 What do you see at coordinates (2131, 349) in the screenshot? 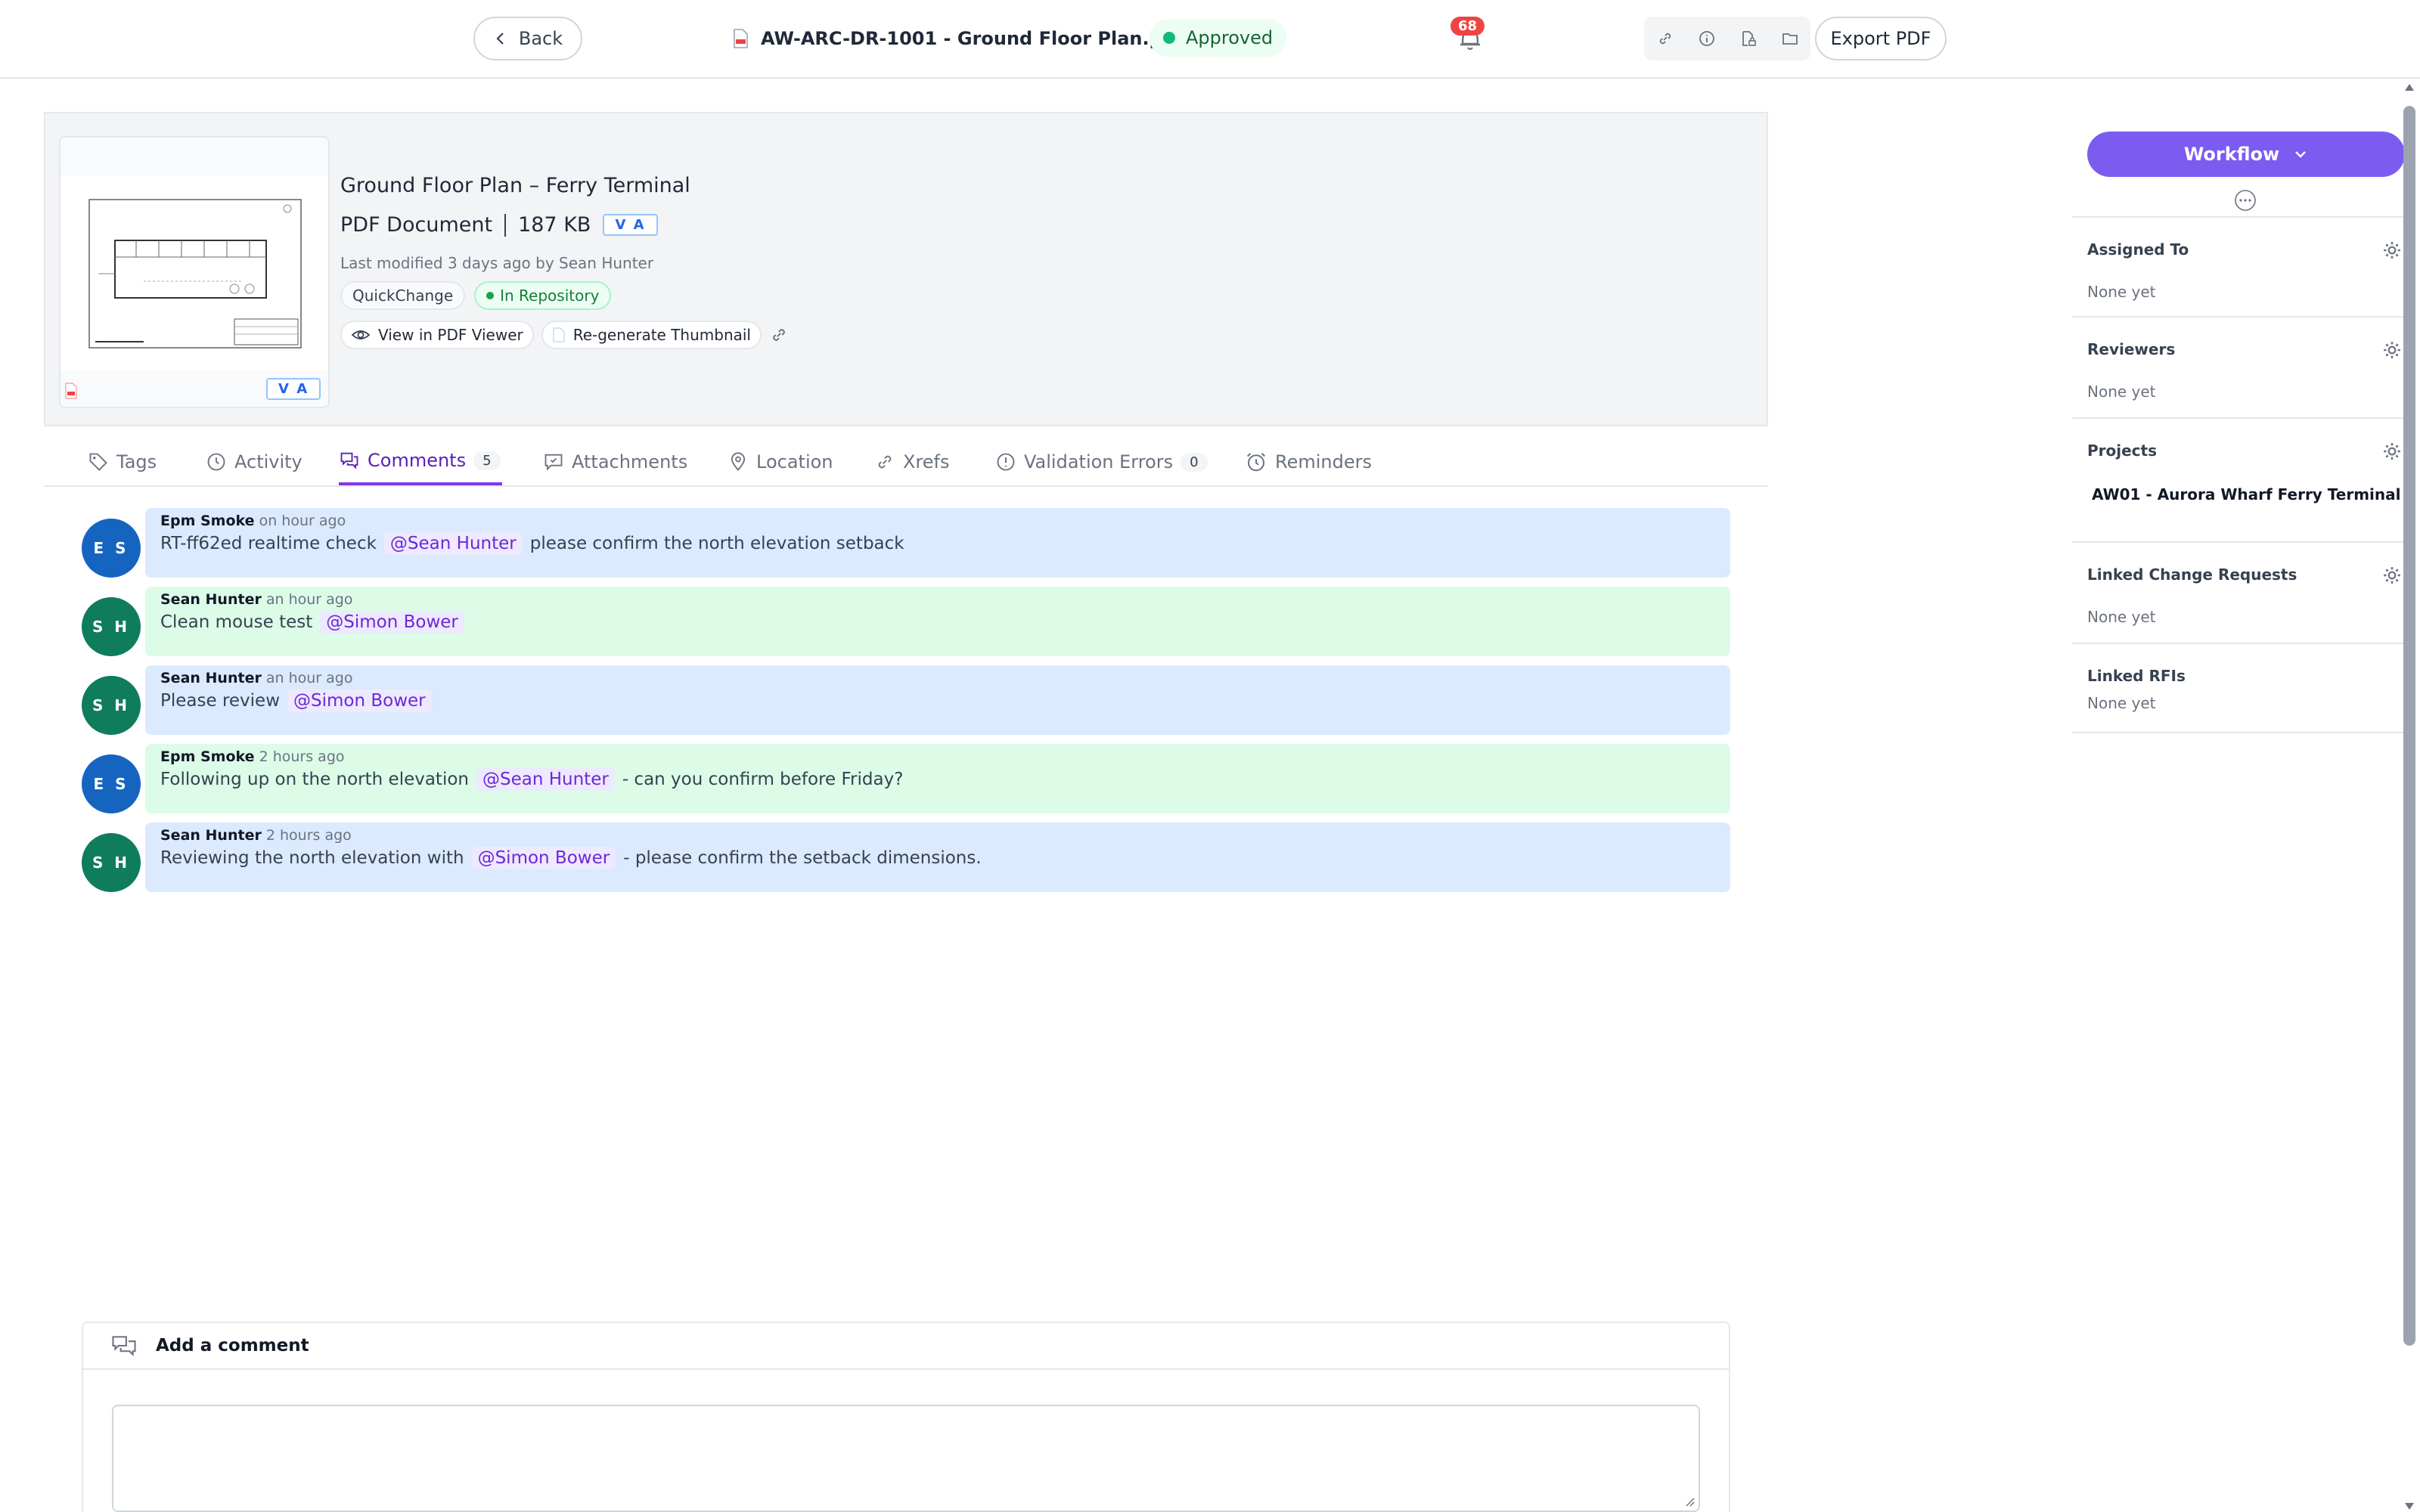
I see `section-title: Reviewers` at bounding box center [2131, 349].